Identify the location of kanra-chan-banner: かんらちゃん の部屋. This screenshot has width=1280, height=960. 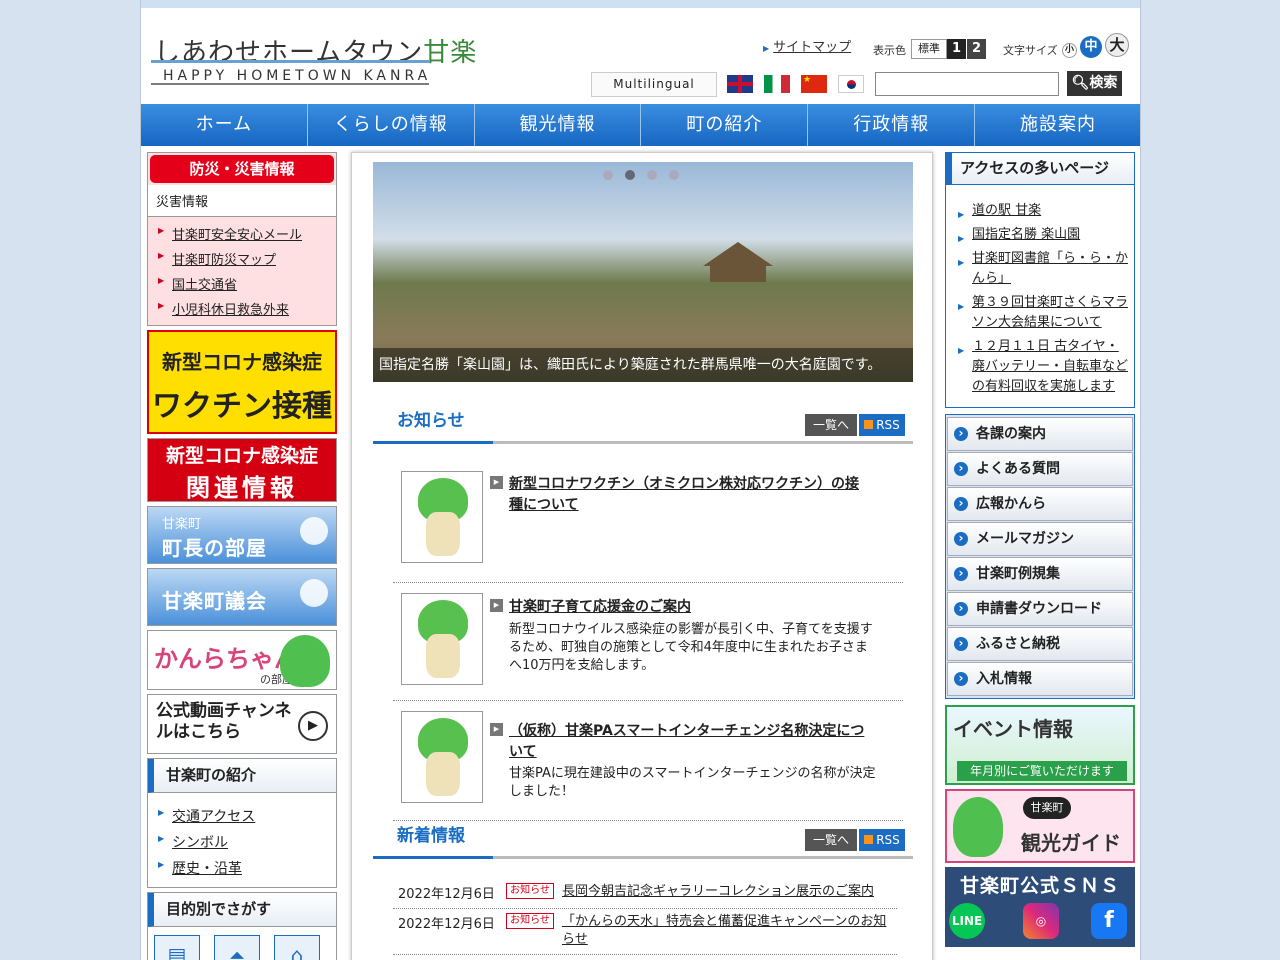
(242, 660).